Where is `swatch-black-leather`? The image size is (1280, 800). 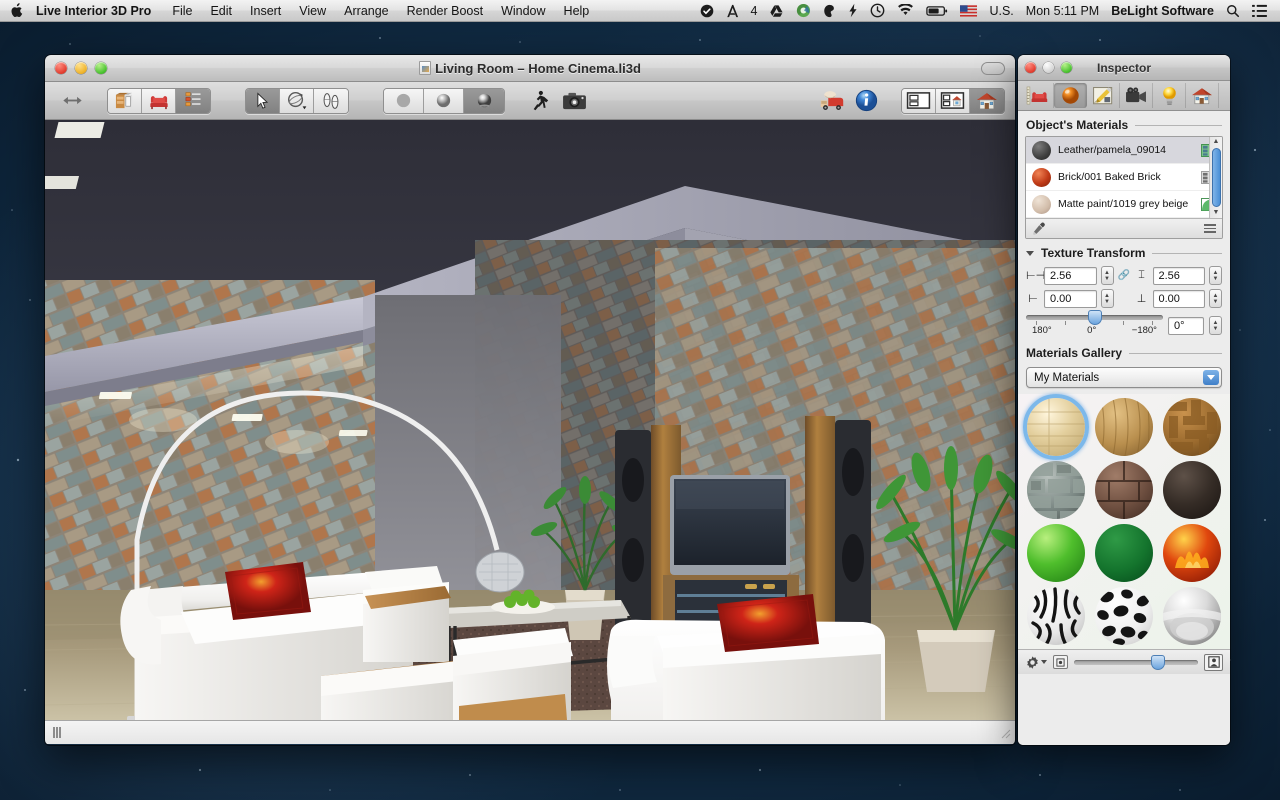
swatch-black-leather is located at coordinates (1192, 490).